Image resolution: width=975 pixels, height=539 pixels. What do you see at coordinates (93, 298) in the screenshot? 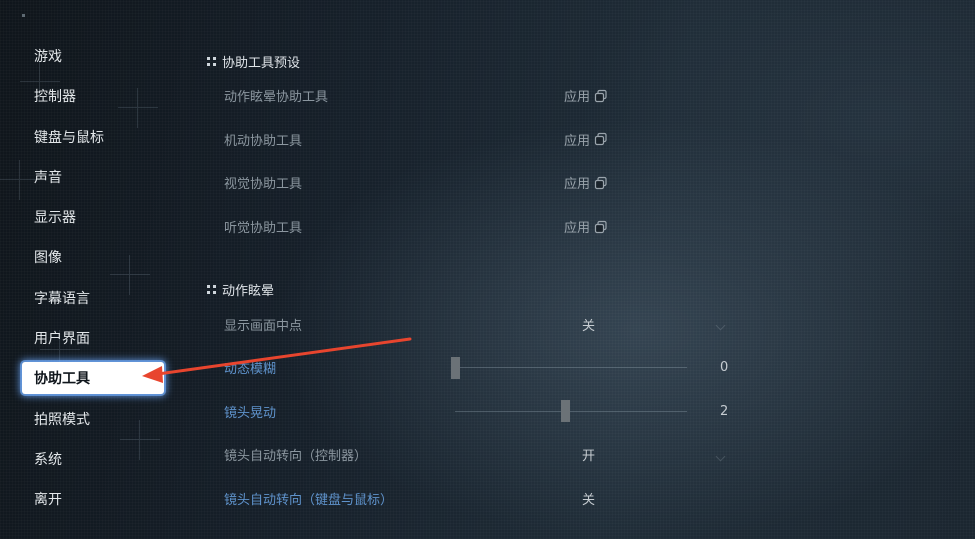
I see `sidebar-item-subtitles-language: 字幕语言` at bounding box center [93, 298].